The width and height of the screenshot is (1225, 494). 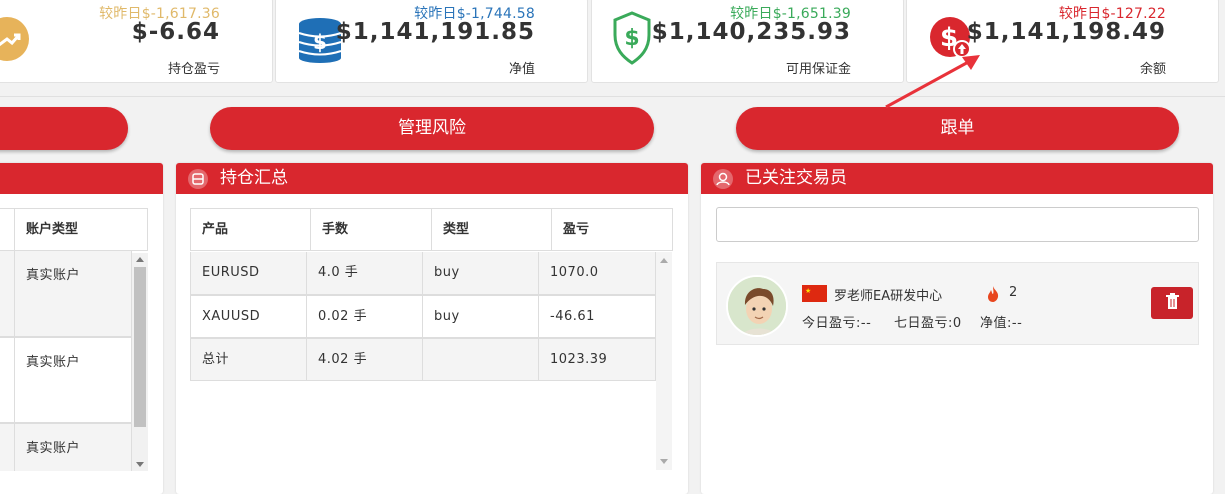 What do you see at coordinates (140, 347) in the screenshot?
I see `scrollbar-thumb` at bounding box center [140, 347].